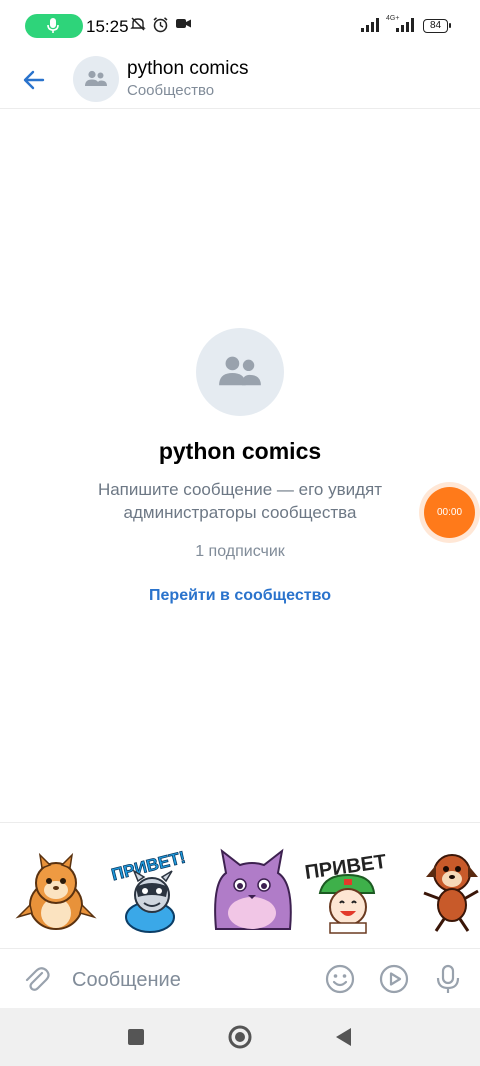  Describe the element at coordinates (171, 90) in the screenshot. I see `chat-subtitle: Сообщество` at that location.